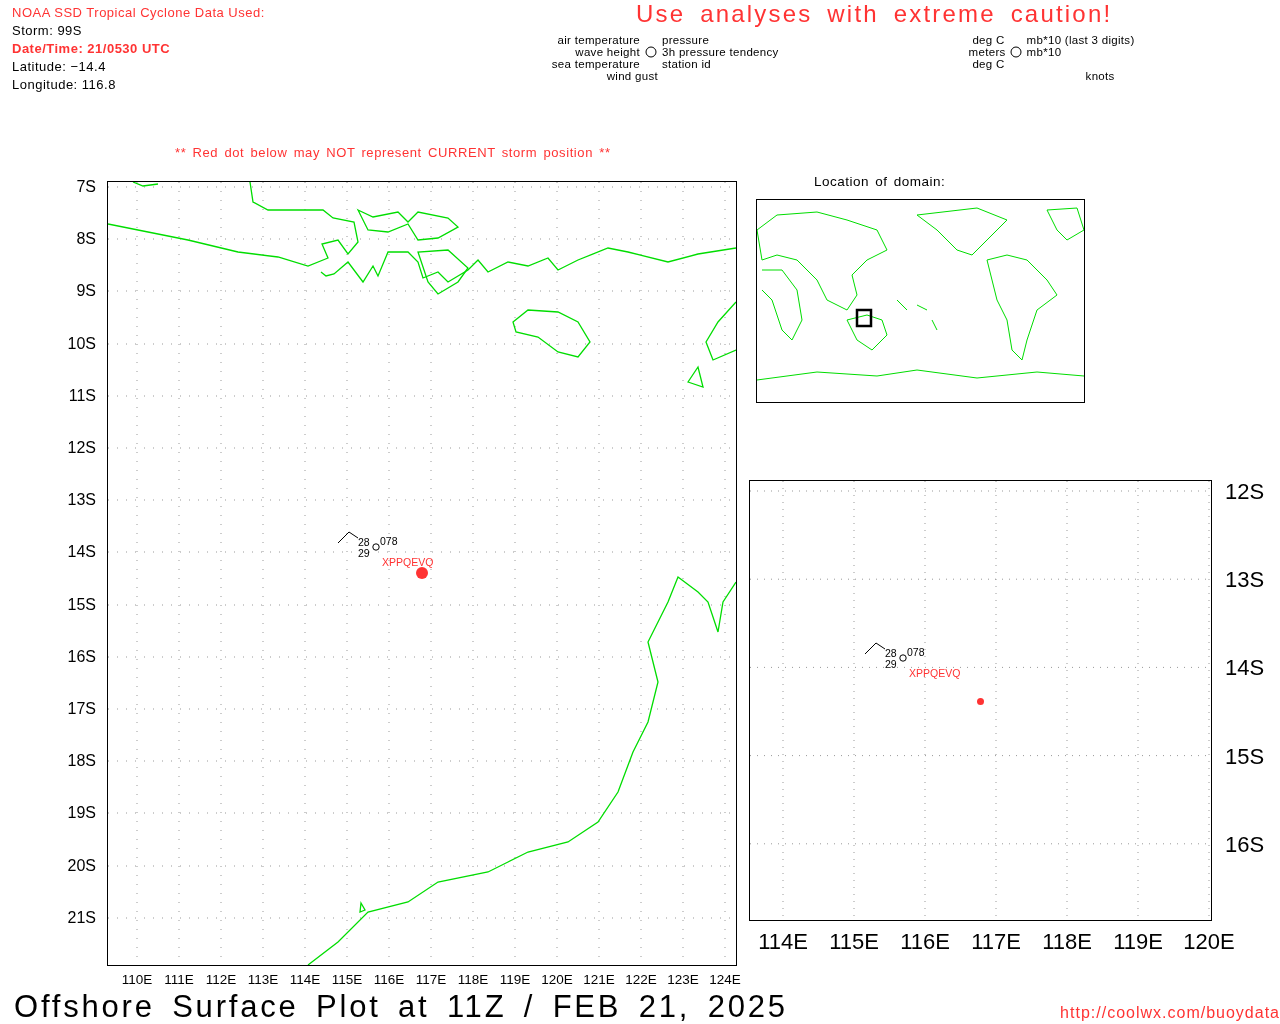 Image resolution: width=1280 pixels, height=1024 pixels. Describe the element at coordinates (599, 979) in the screenshot. I see `longitude-label: 121E` at that location.